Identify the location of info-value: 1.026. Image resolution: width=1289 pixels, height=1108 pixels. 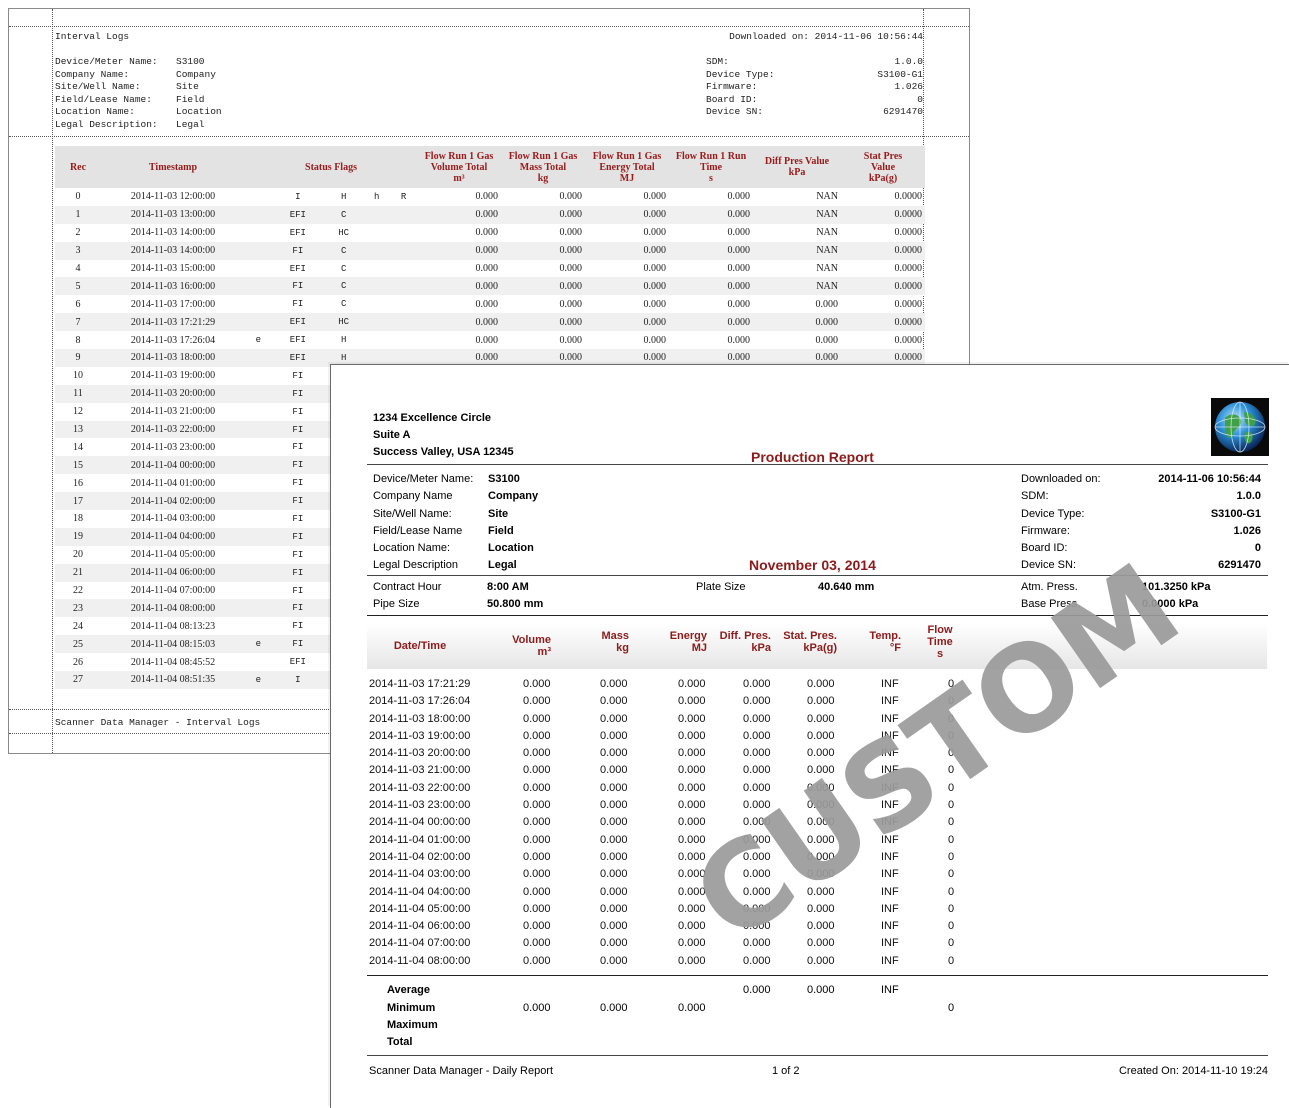
(908, 87).